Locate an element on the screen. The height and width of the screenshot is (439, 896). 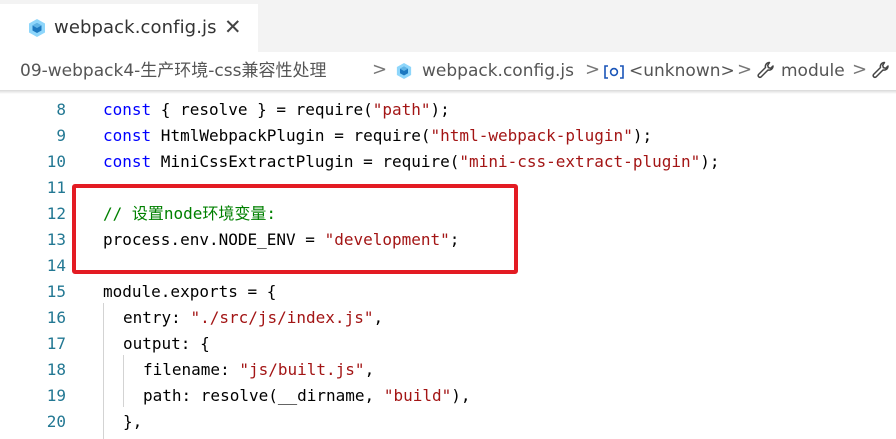
scroll-shadow is located at coordinates (448, 92).